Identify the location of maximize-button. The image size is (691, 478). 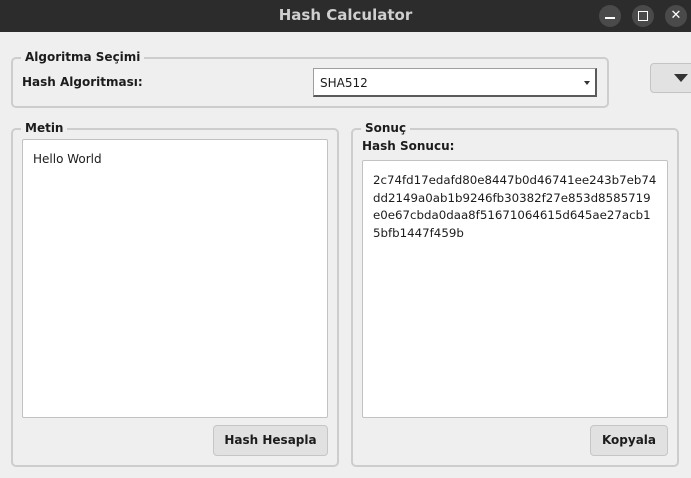
(643, 16).